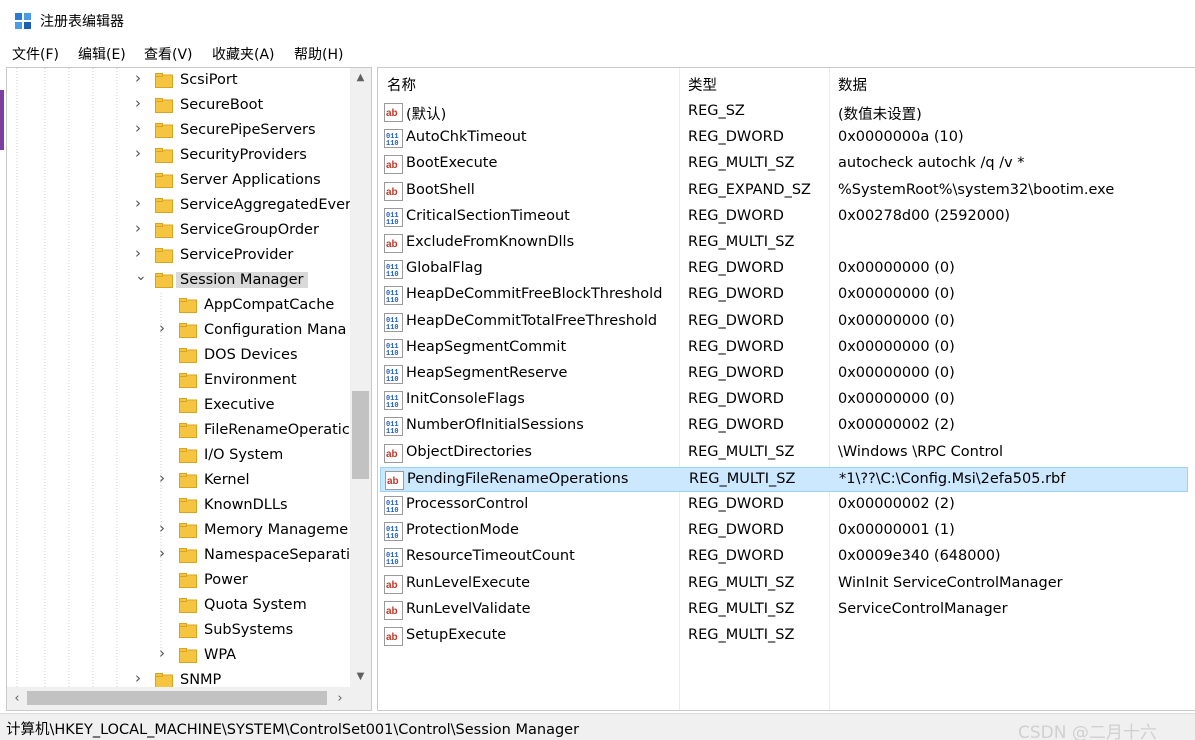  Describe the element at coordinates (178, 381) in the screenshot. I see `tree-item: Environment` at that location.